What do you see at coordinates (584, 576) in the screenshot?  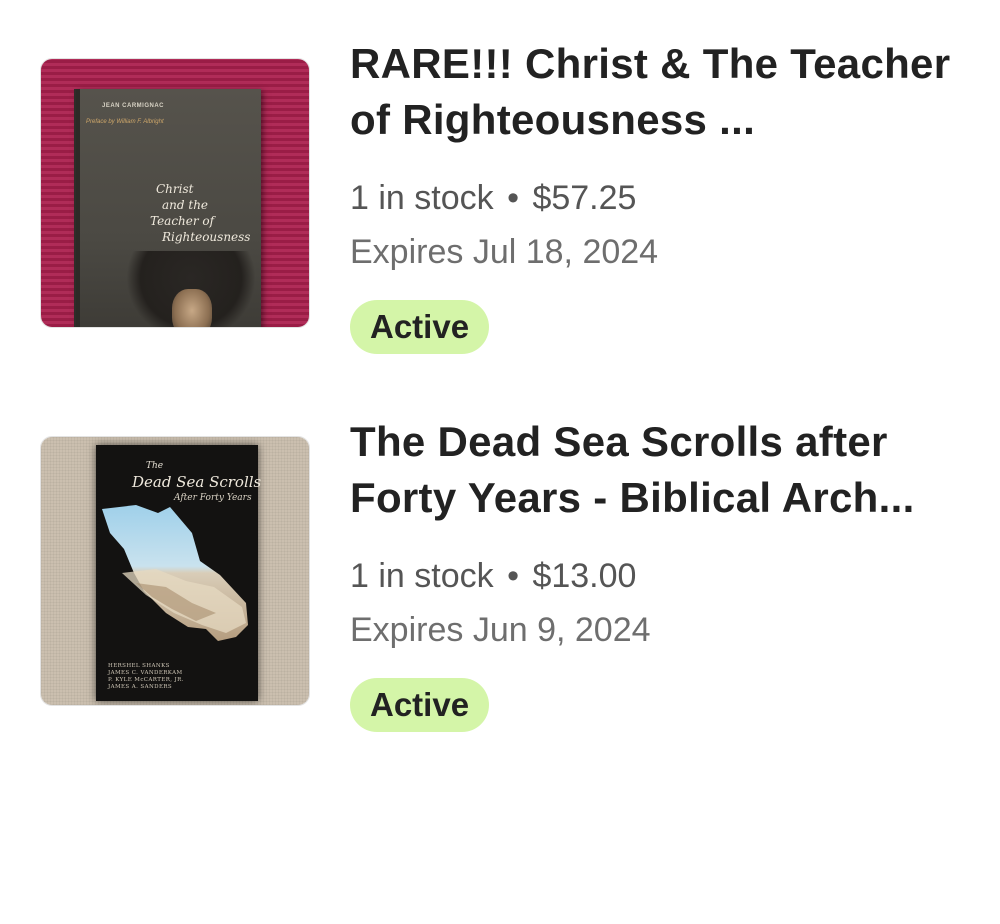 I see `listing-price: $13.00` at bounding box center [584, 576].